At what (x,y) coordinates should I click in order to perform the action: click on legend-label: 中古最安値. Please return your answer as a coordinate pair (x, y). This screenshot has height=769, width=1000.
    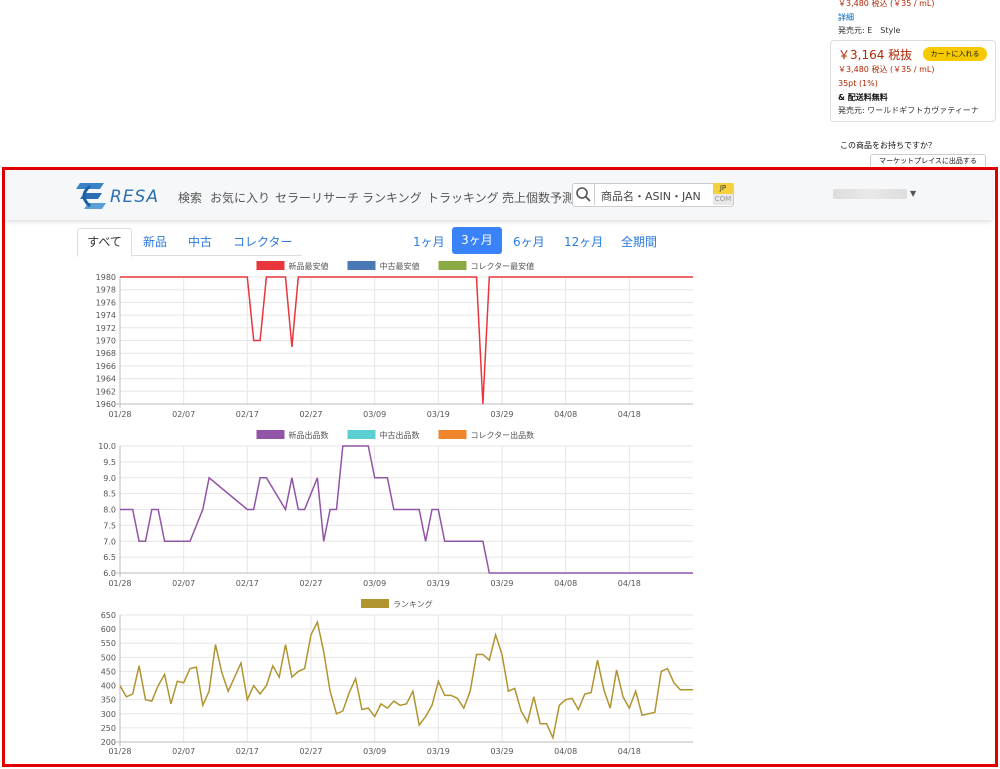
    Looking at the image, I should click on (400, 266).